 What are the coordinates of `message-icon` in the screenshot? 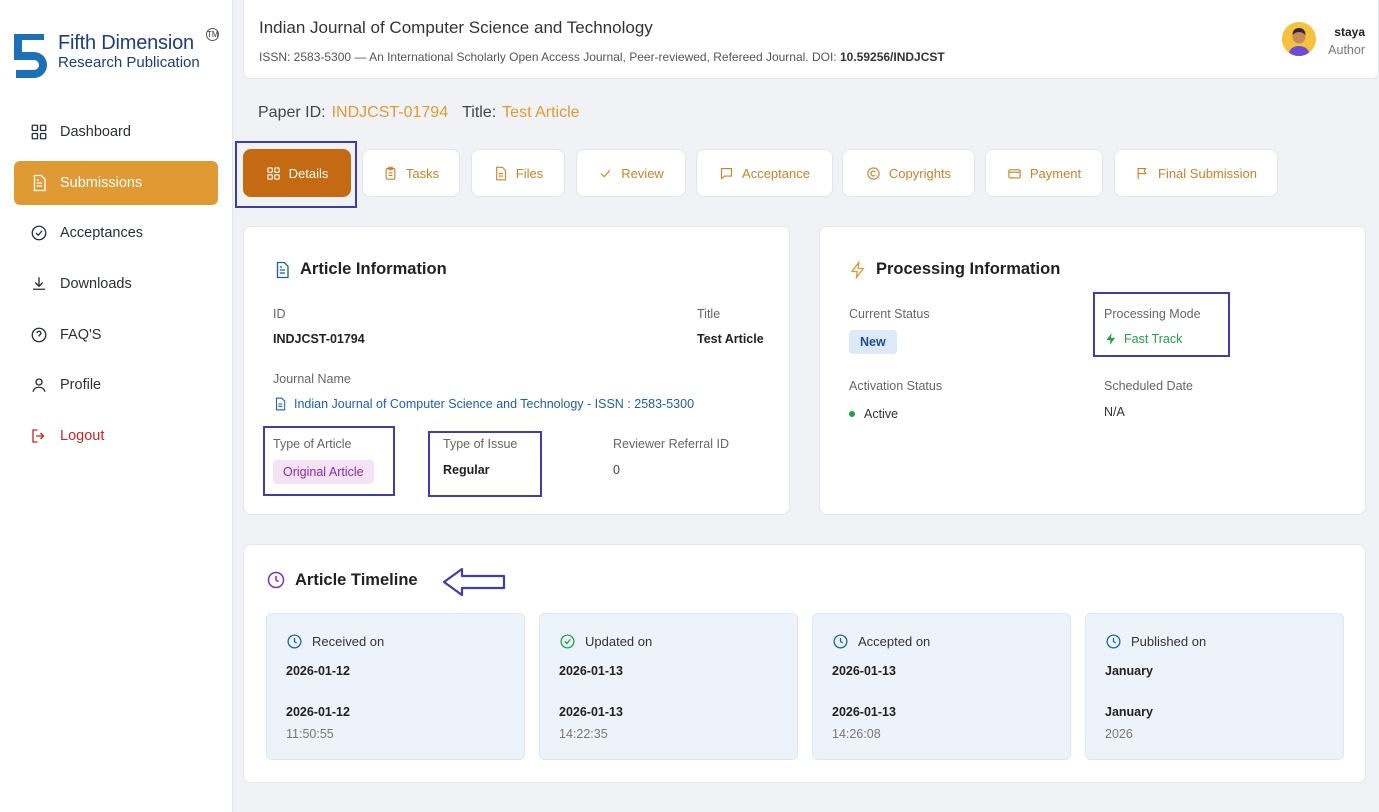 It's located at (726, 173).